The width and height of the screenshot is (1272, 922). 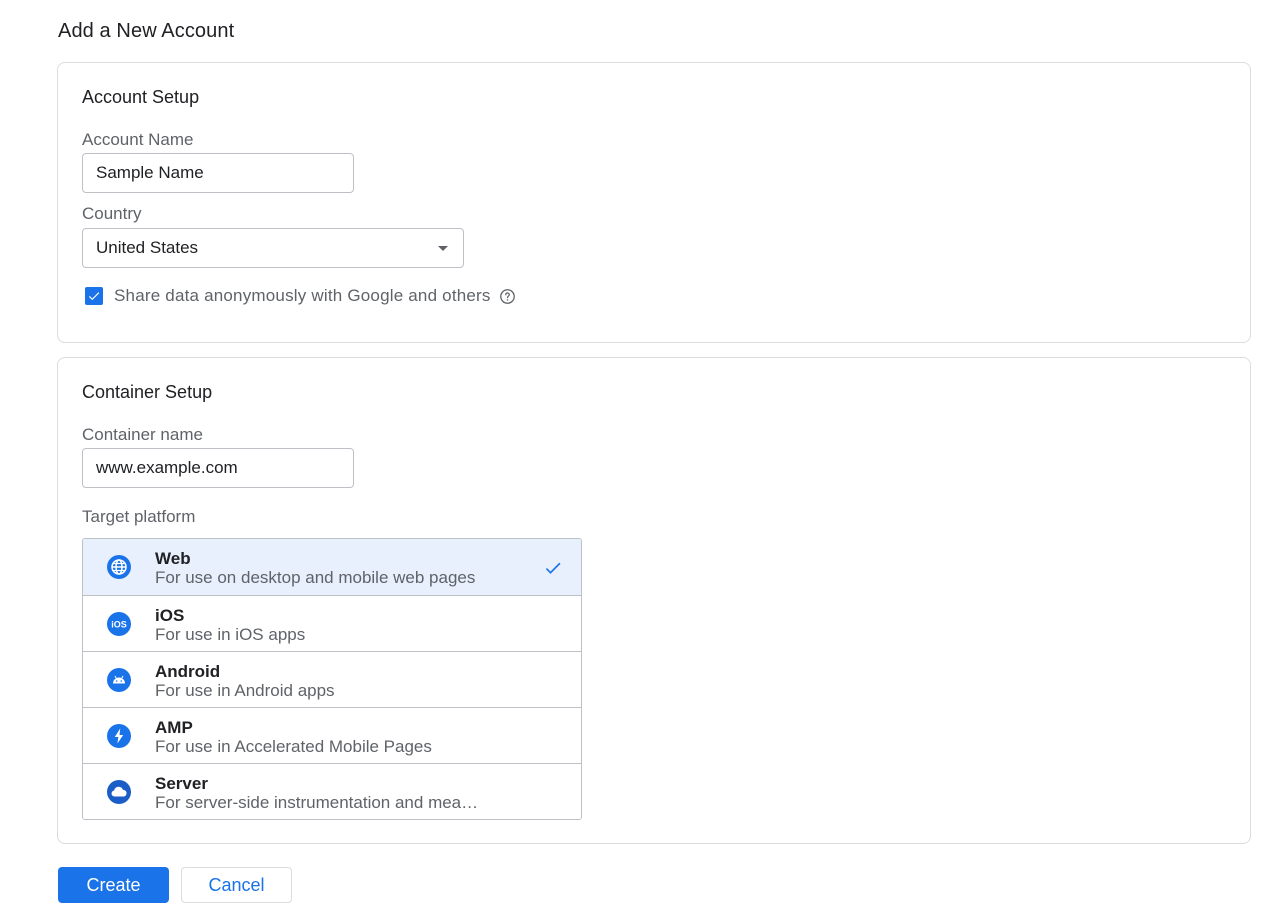 What do you see at coordinates (553, 570) in the screenshot?
I see `selected-check-icon` at bounding box center [553, 570].